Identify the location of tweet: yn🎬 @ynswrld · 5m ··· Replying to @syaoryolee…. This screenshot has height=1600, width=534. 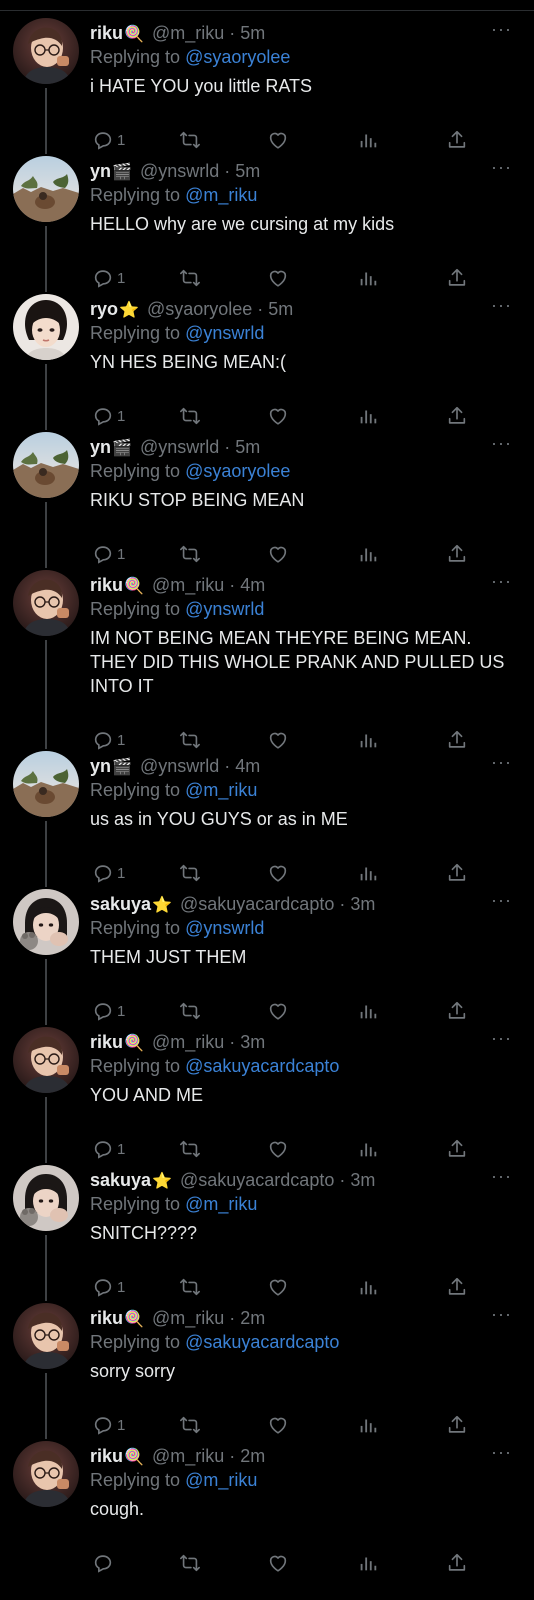
(267, 505).